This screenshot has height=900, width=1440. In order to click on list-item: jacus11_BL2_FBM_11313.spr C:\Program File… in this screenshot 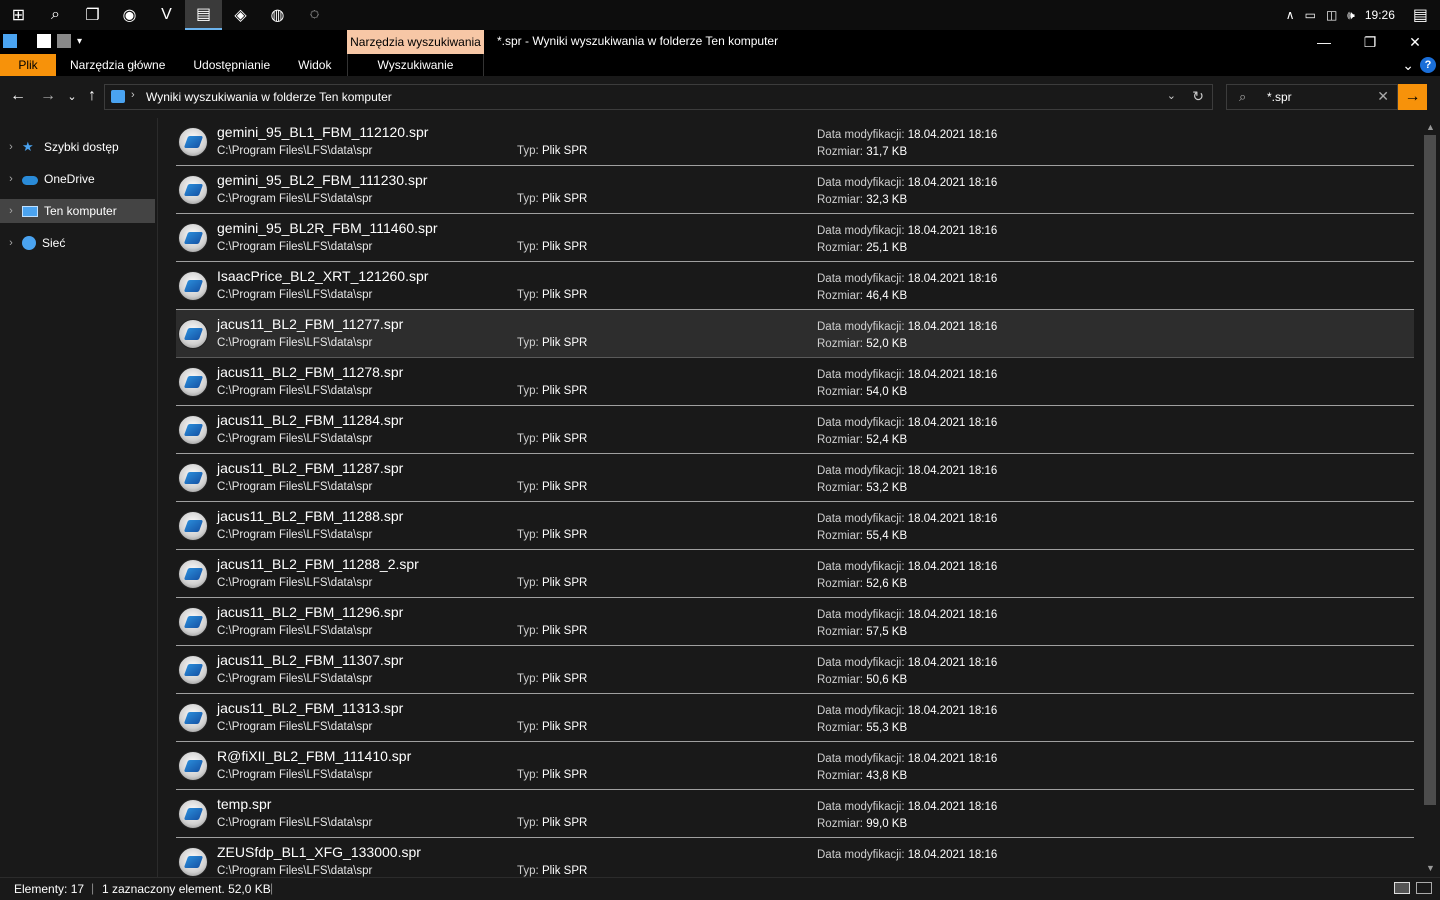, I will do `click(795, 718)`.